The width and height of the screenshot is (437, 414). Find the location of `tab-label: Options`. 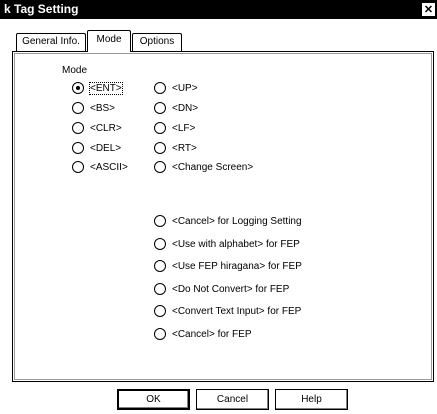

tab-label: Options is located at coordinates (157, 41).